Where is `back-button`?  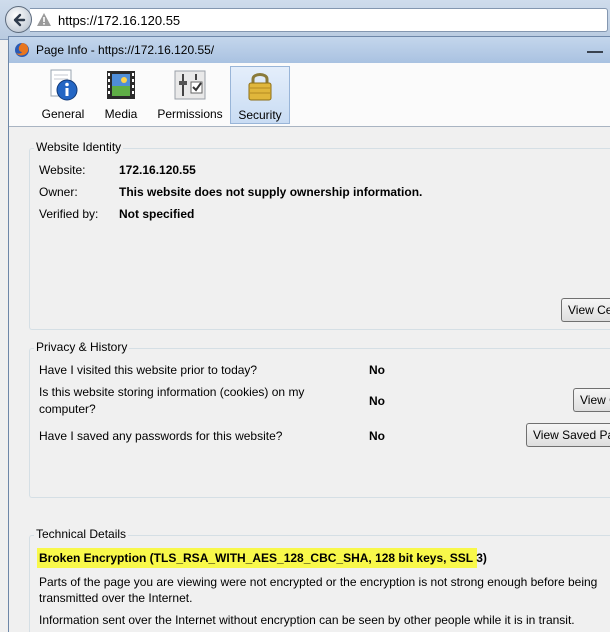 back-button is located at coordinates (18, 19).